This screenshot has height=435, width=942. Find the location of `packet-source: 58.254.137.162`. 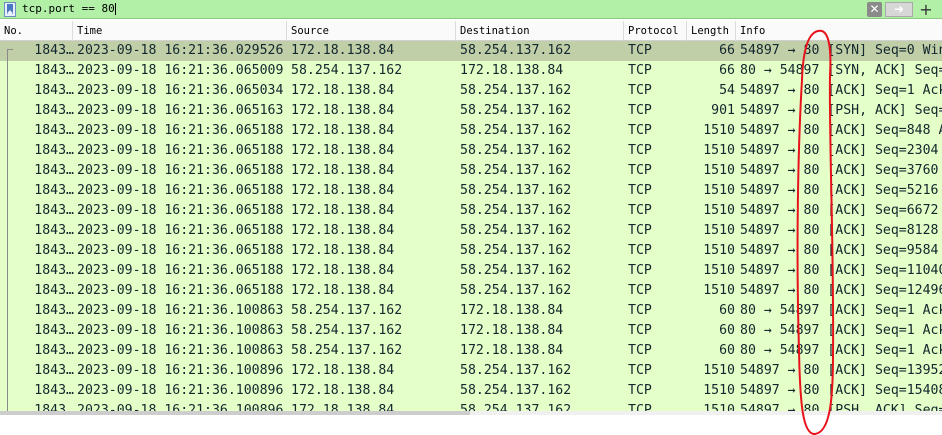

packet-source: 58.254.137.162 is located at coordinates (347, 70).